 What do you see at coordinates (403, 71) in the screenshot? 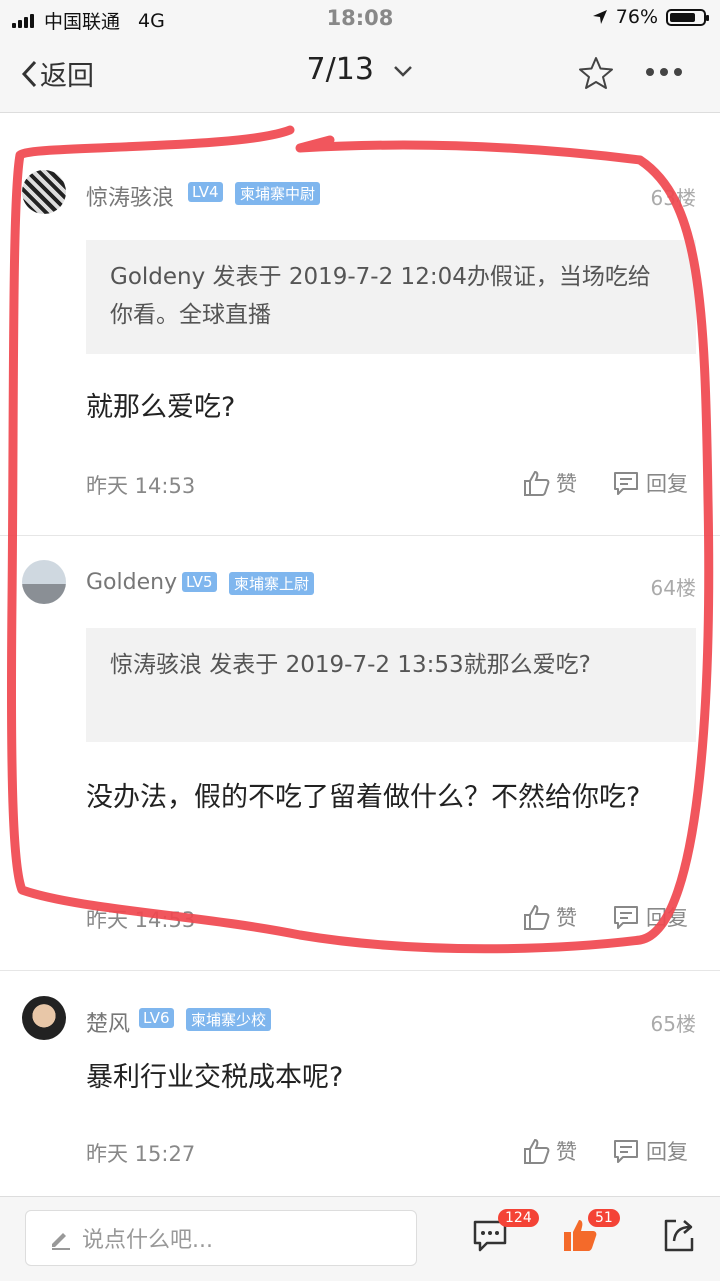
I see `chevron-down-icon` at bounding box center [403, 71].